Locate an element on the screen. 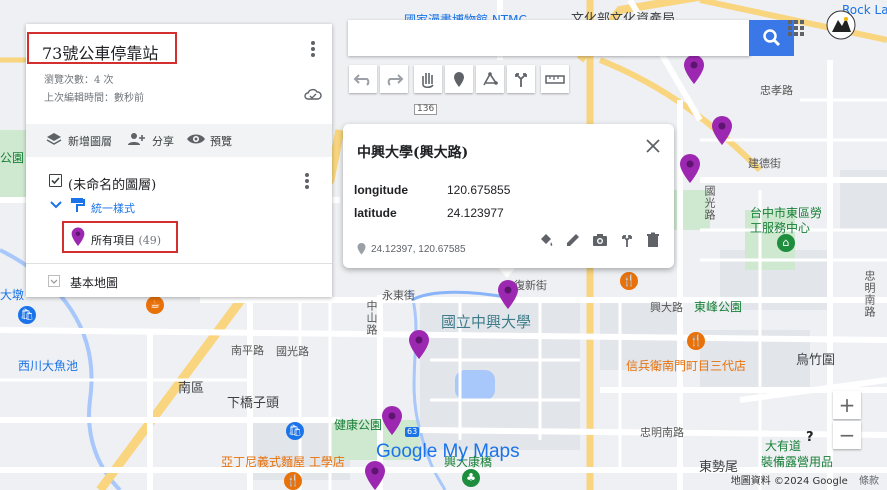 Image resolution: width=887 pixels, height=490 pixels. map-pin-icon is located at coordinates (78, 236).